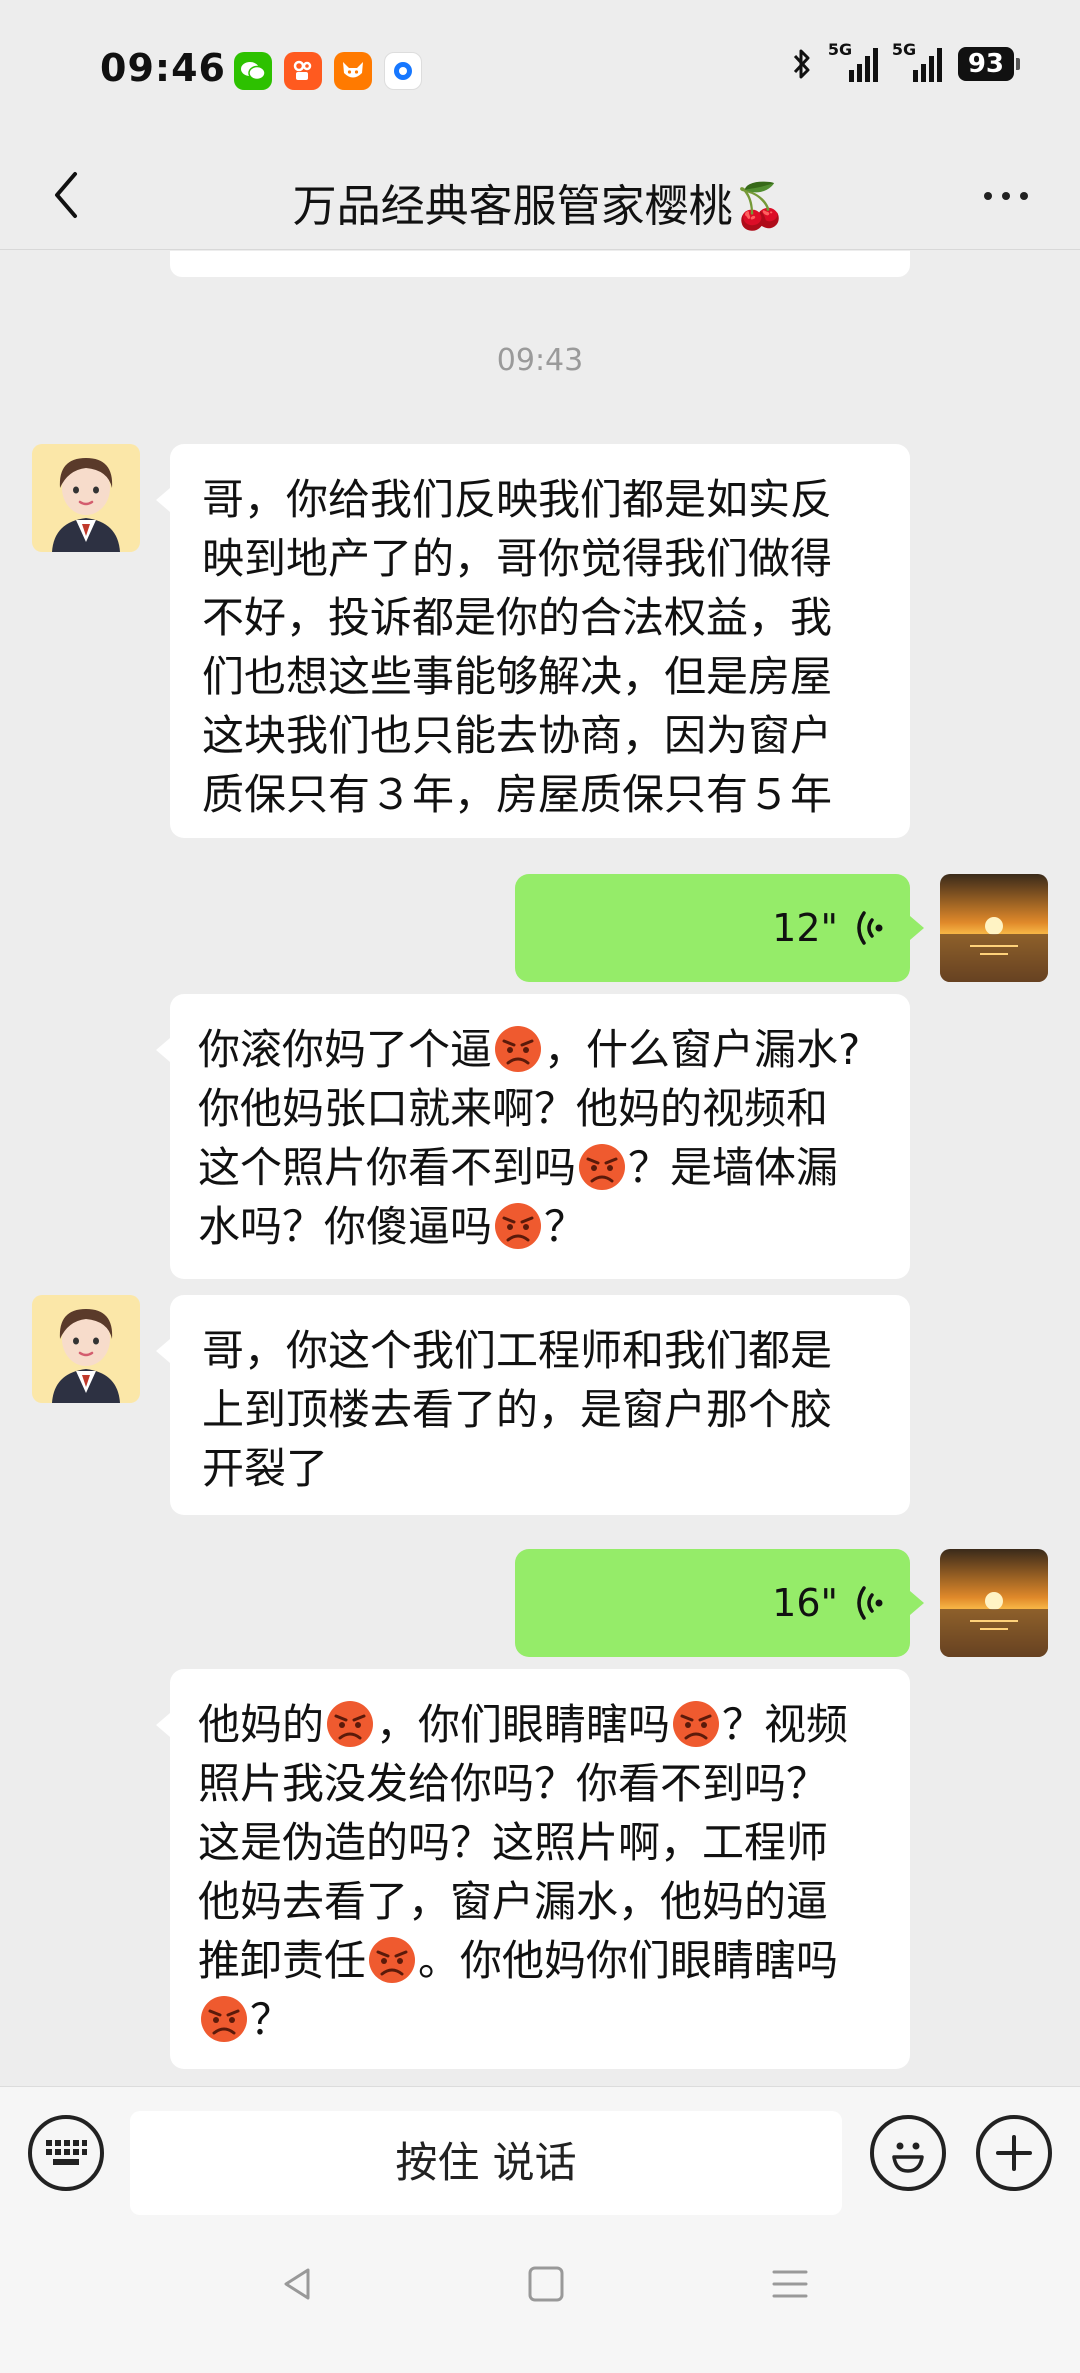  I want to click on message-line: 们也想这些事能够解决，但是房屋, so click(517, 676).